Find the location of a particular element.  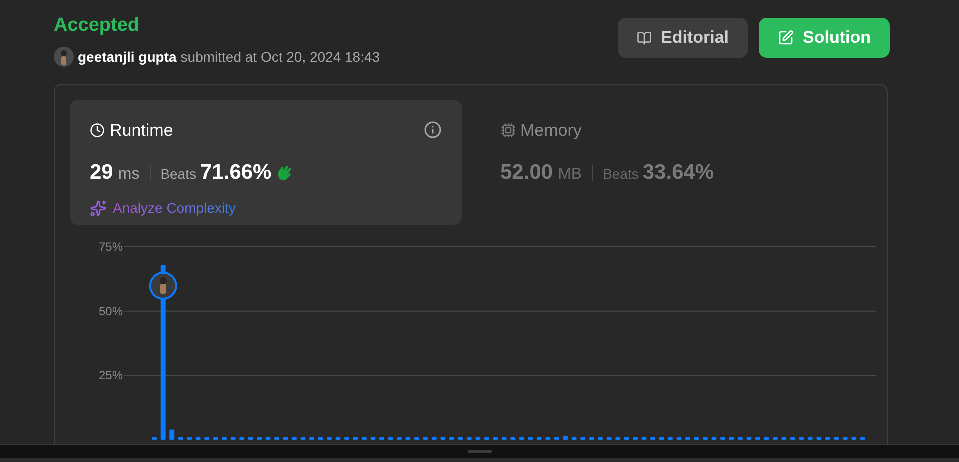

user-avatar-marker is located at coordinates (163, 286).